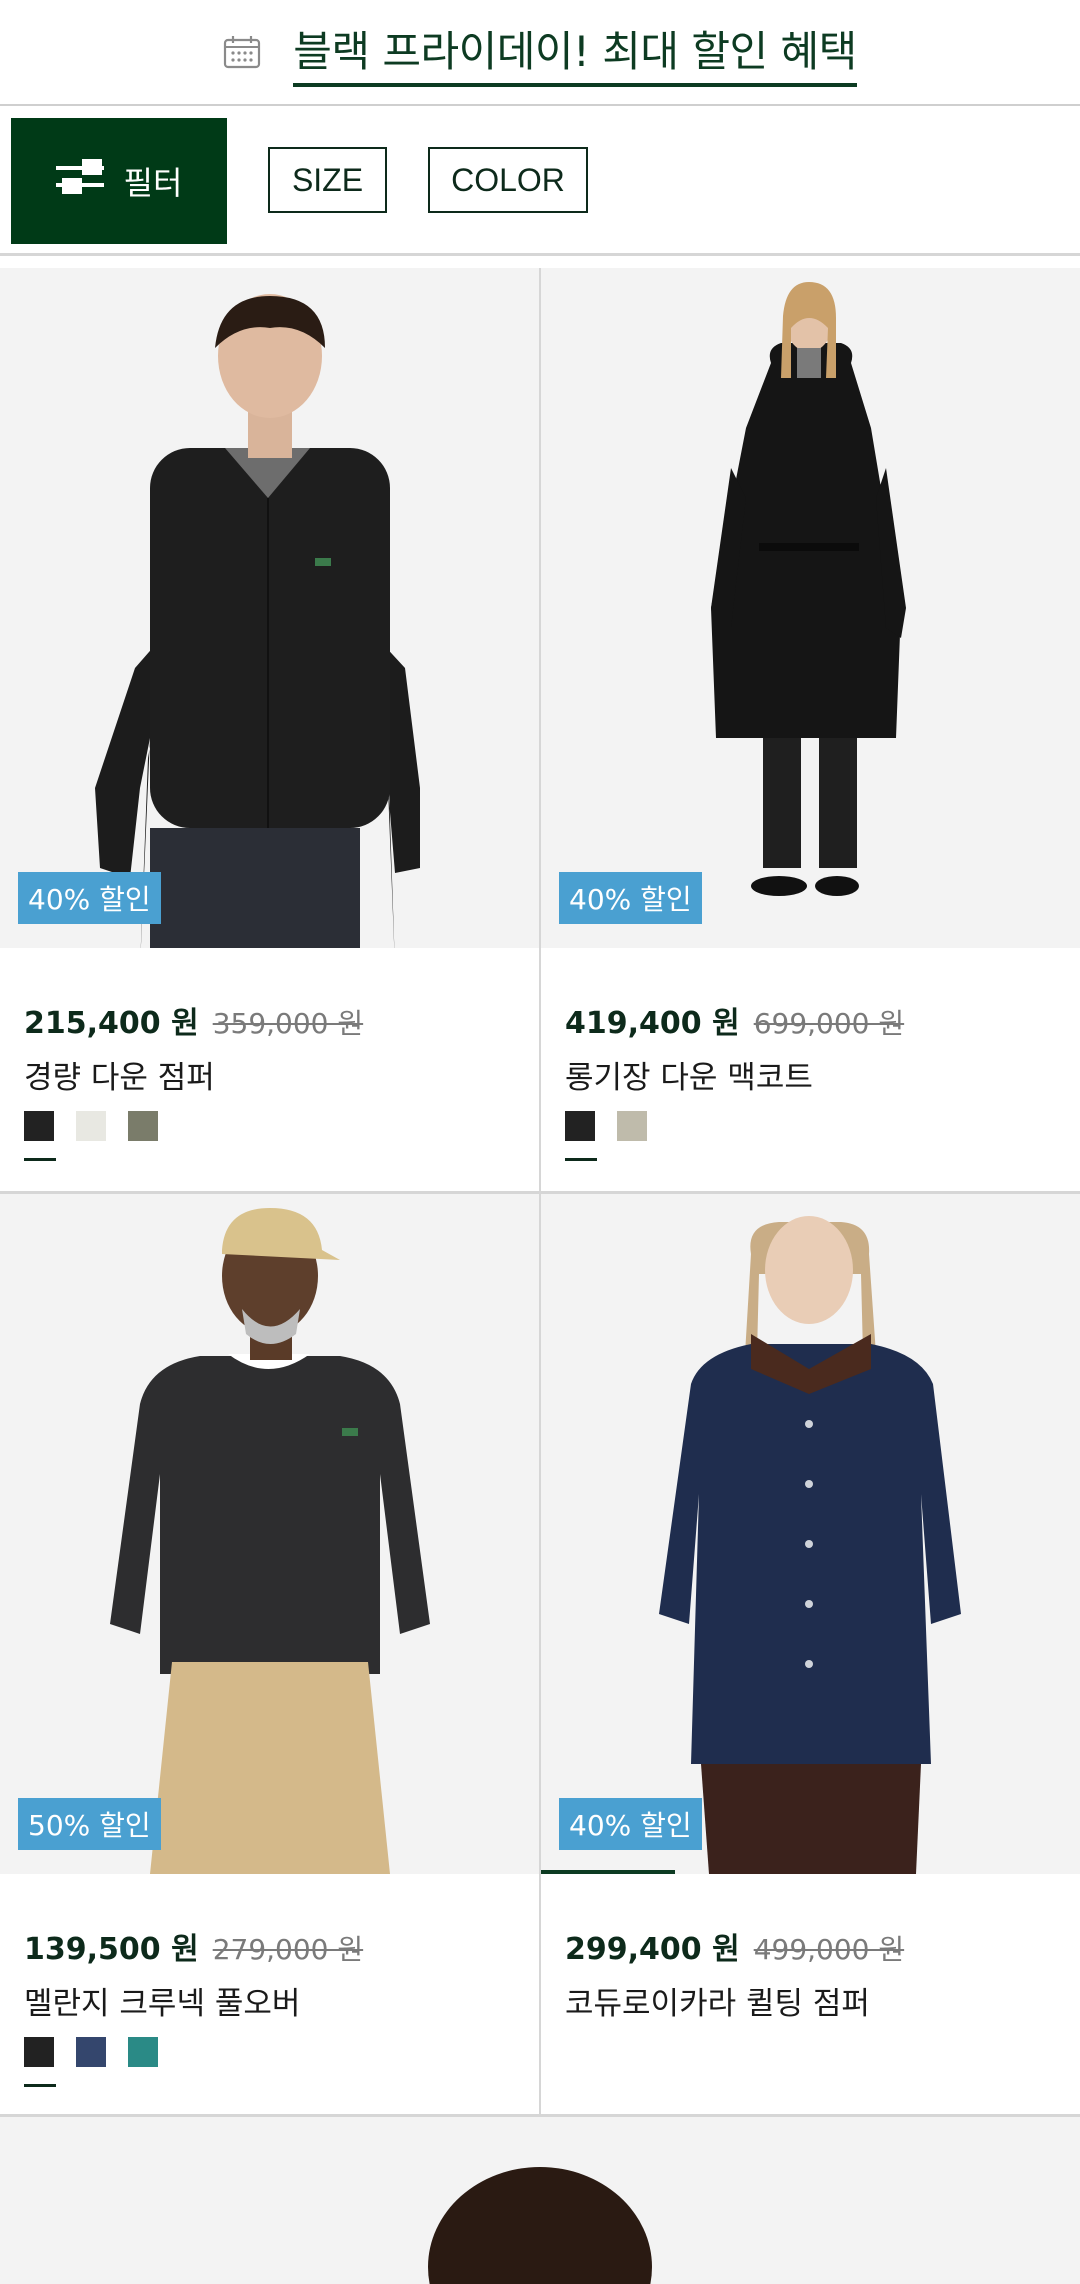 This screenshot has width=1080, height=2284. What do you see at coordinates (652, 1949) in the screenshot?
I see `sale-price: 299,400 원` at bounding box center [652, 1949].